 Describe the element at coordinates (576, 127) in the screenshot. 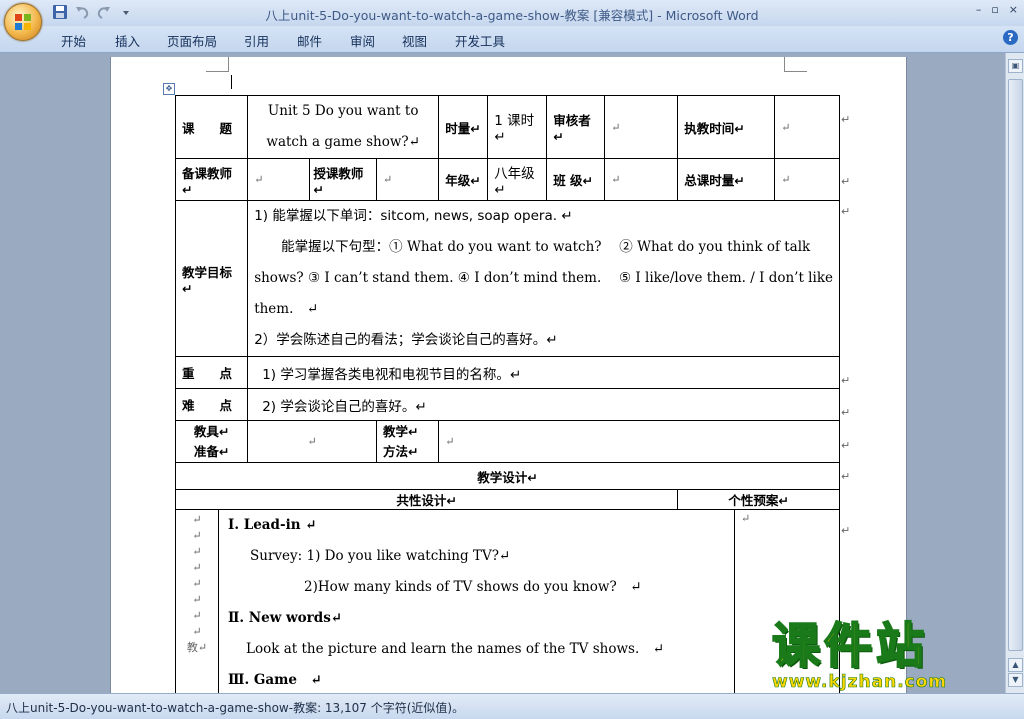

I see `cell-reviewer-label: 审核者↵` at that location.